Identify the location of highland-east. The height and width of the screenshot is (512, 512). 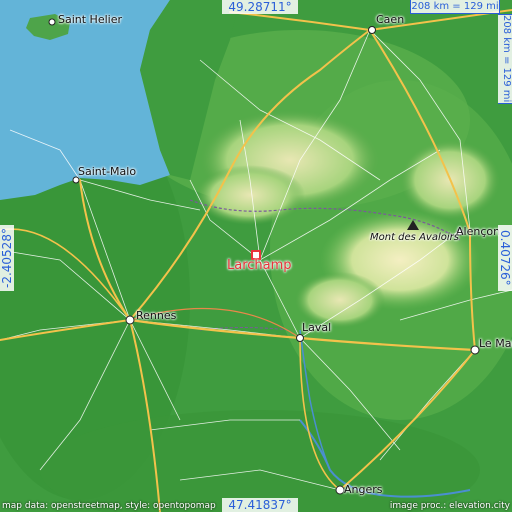
(340, 300).